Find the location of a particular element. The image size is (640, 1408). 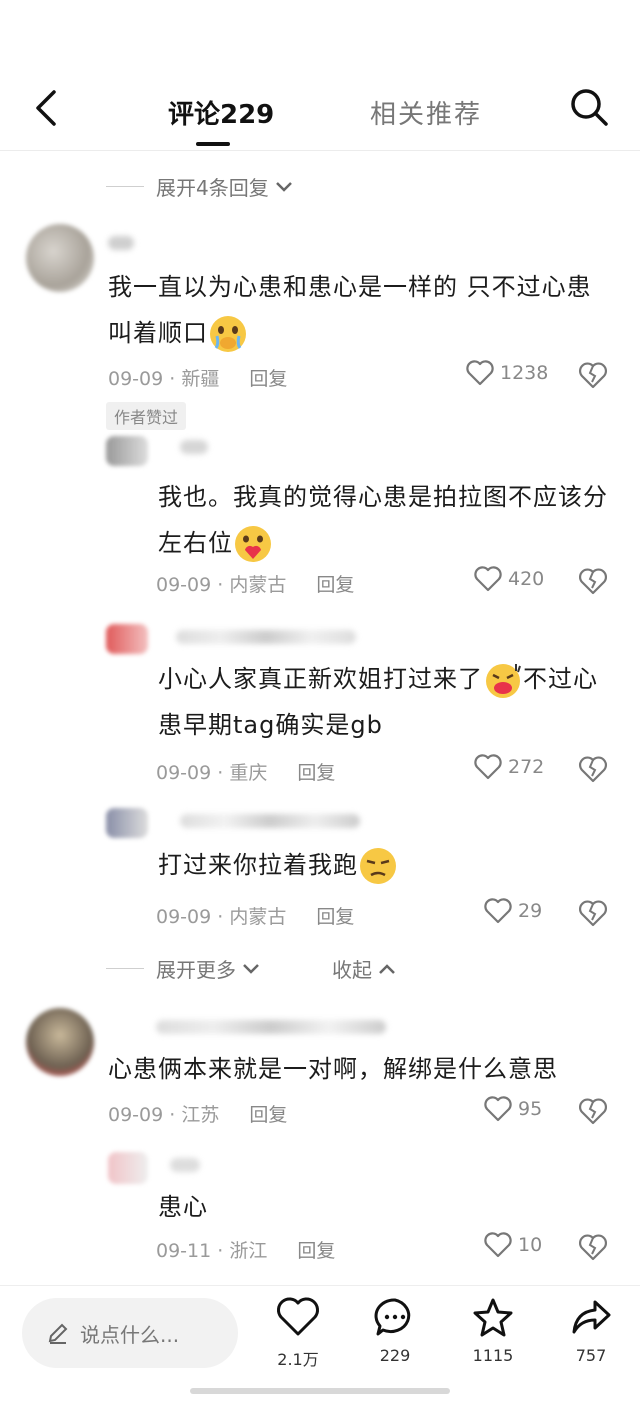

like-button: 272 is located at coordinates (509, 767).